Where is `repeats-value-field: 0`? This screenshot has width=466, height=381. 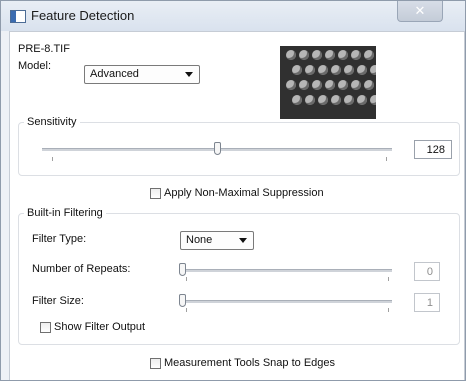
repeats-value-field: 0 is located at coordinates (427, 271).